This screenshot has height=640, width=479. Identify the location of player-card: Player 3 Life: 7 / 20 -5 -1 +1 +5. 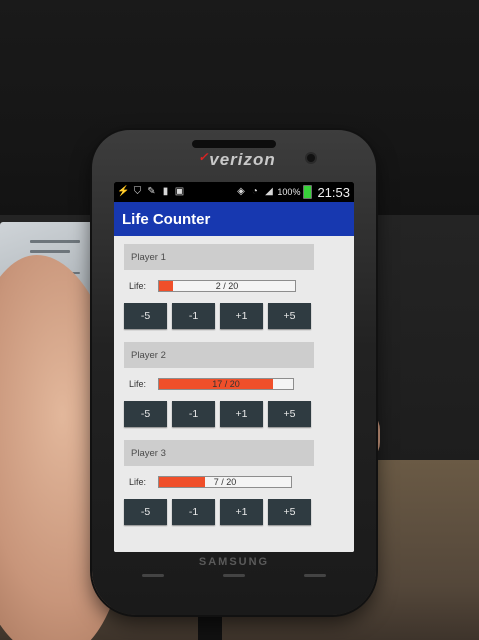
(219, 482).